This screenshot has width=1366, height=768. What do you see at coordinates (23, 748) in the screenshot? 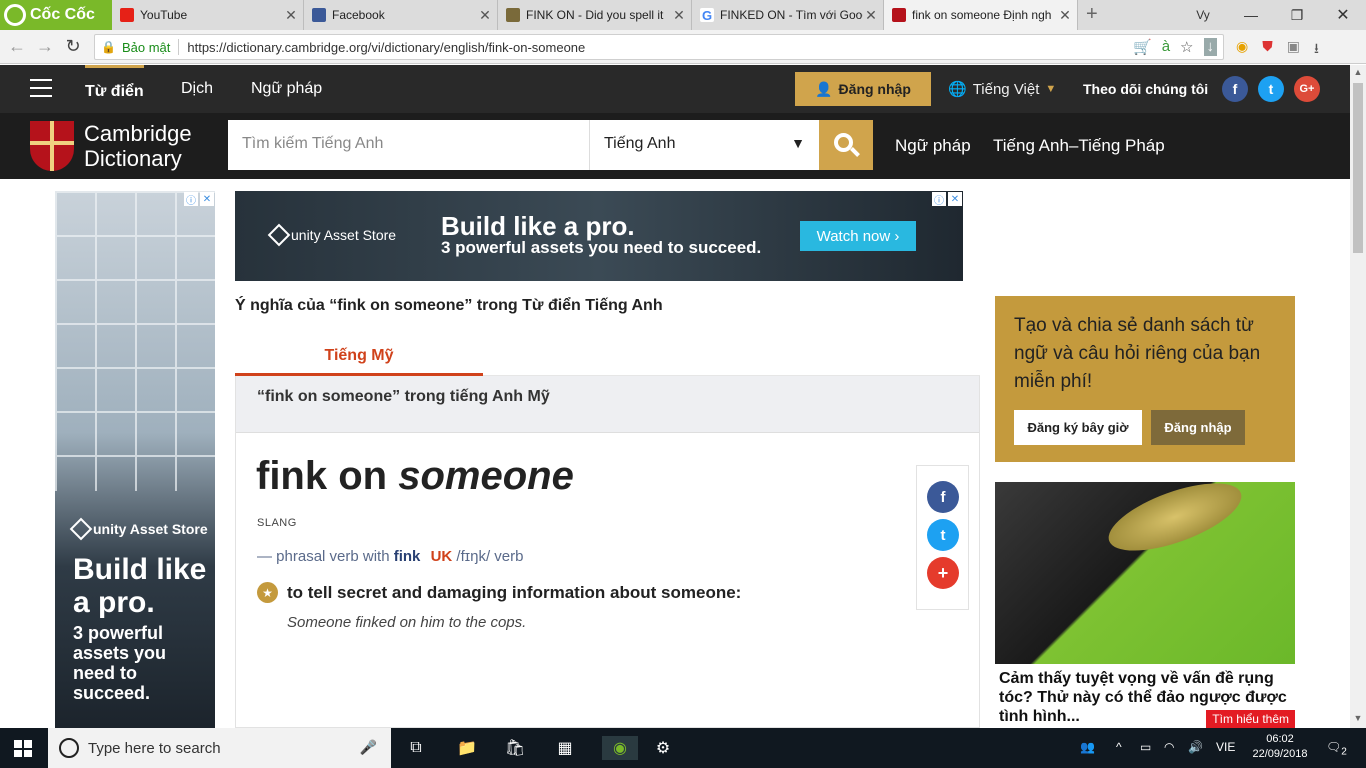
I see `windows-start-icon` at bounding box center [23, 748].